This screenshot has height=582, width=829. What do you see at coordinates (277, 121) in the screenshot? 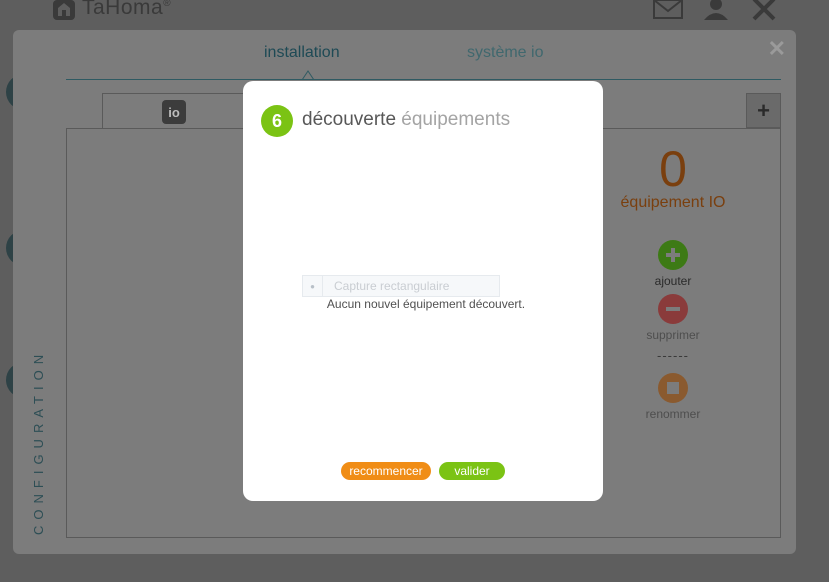
I see `step-badge: 6` at bounding box center [277, 121].